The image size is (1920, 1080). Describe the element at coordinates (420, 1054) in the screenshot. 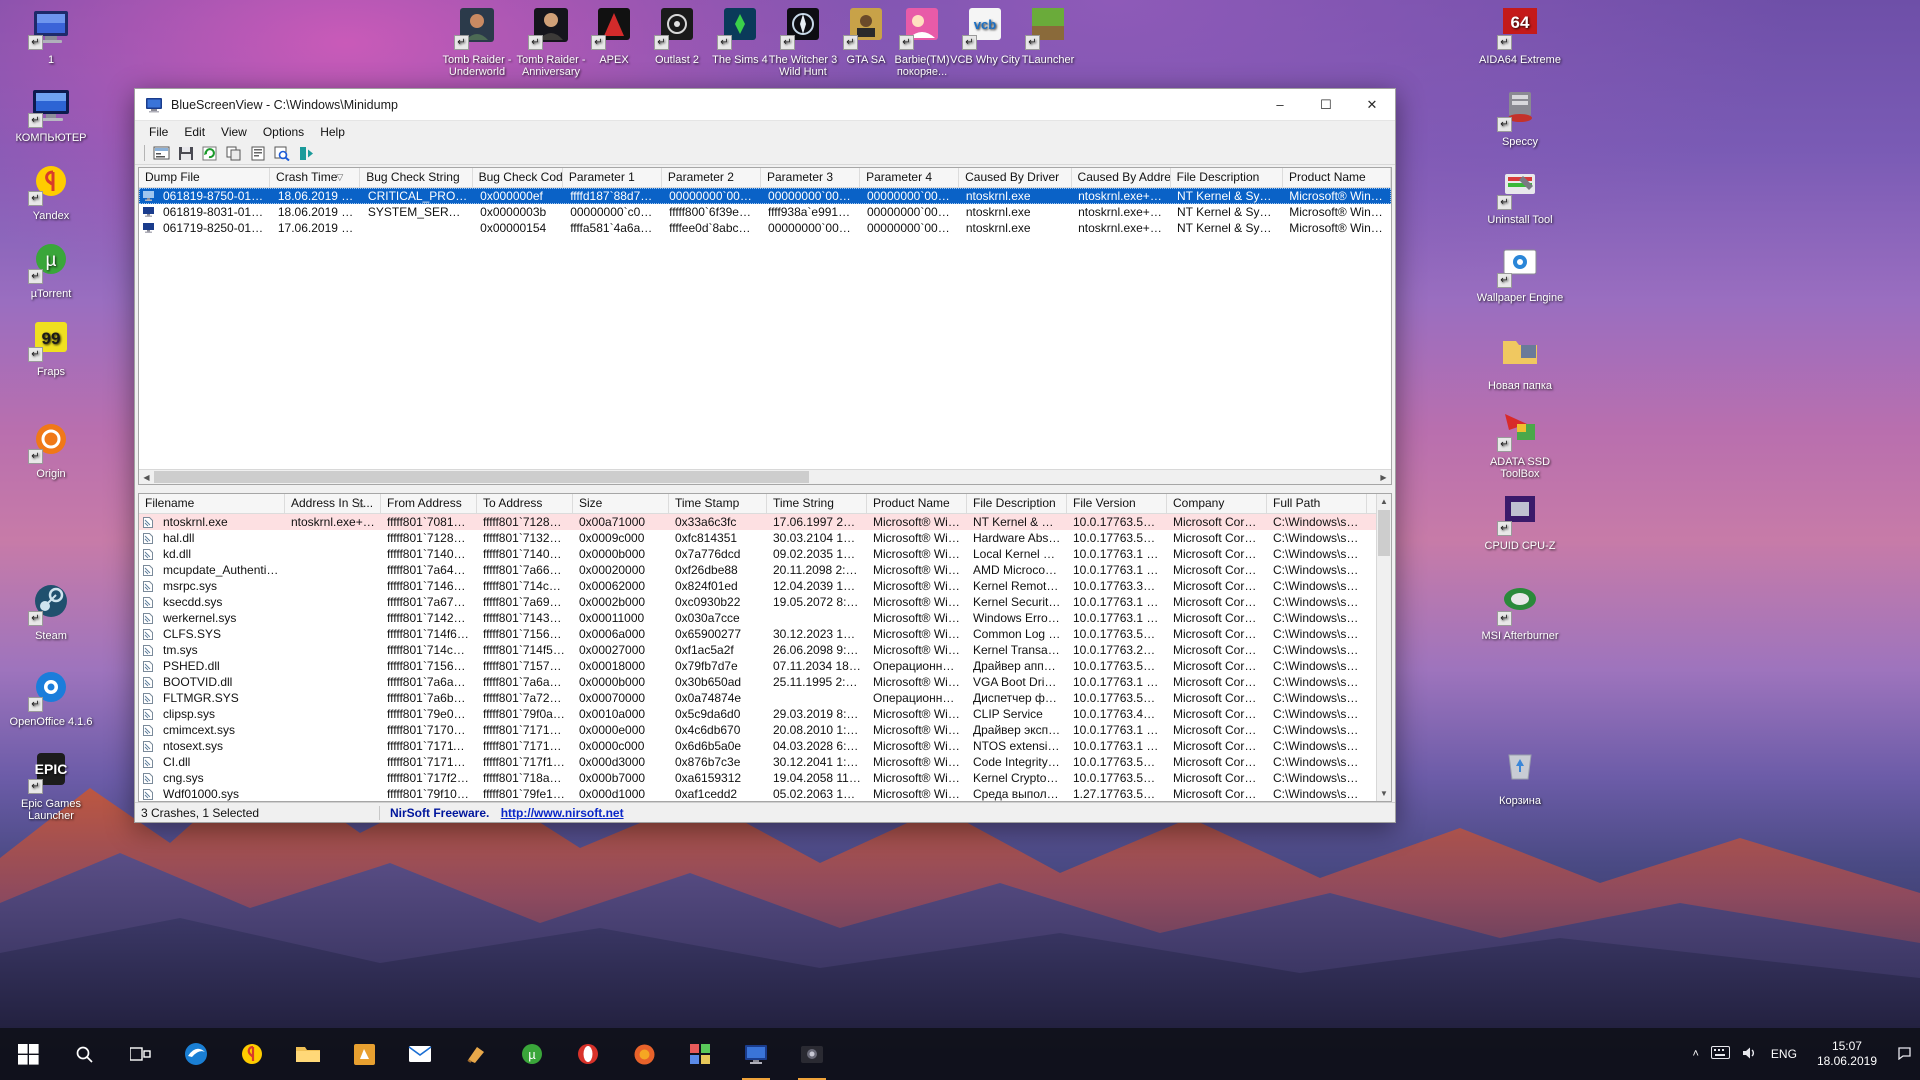

I see `taskbar-mail` at that location.